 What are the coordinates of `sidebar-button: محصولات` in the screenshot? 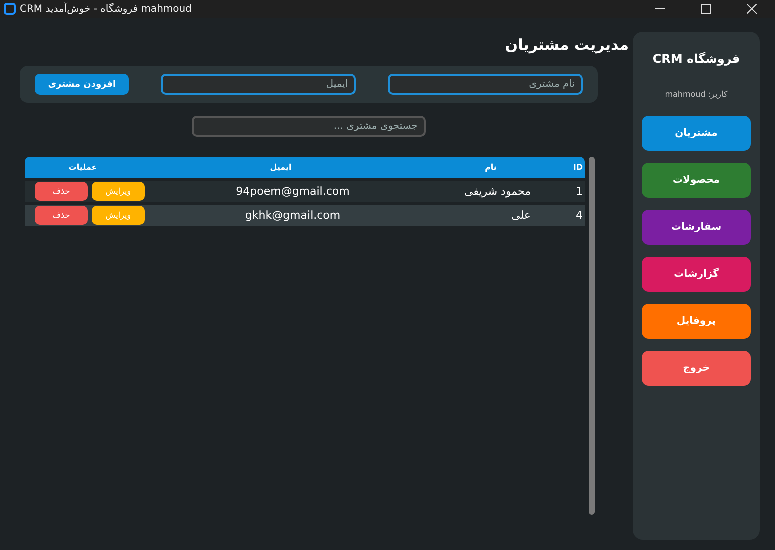 It's located at (696, 180).